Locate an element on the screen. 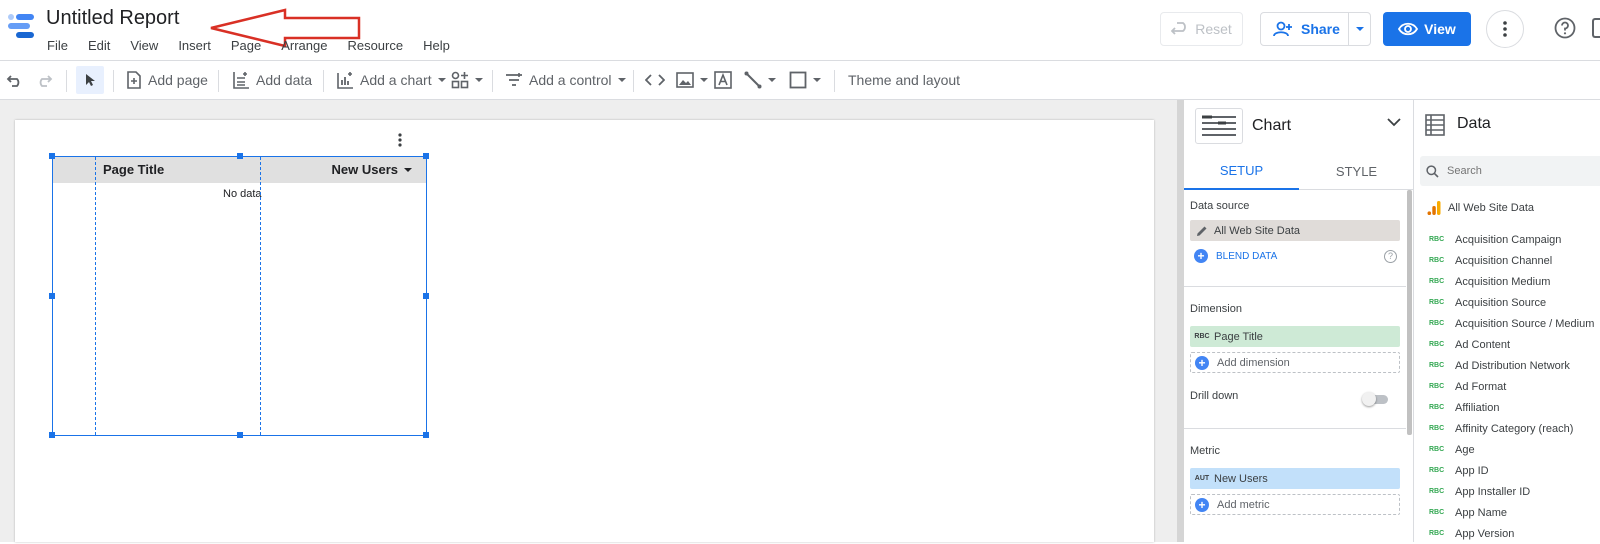 The width and height of the screenshot is (1600, 544). tab-style: STYLE is located at coordinates (1356, 171).